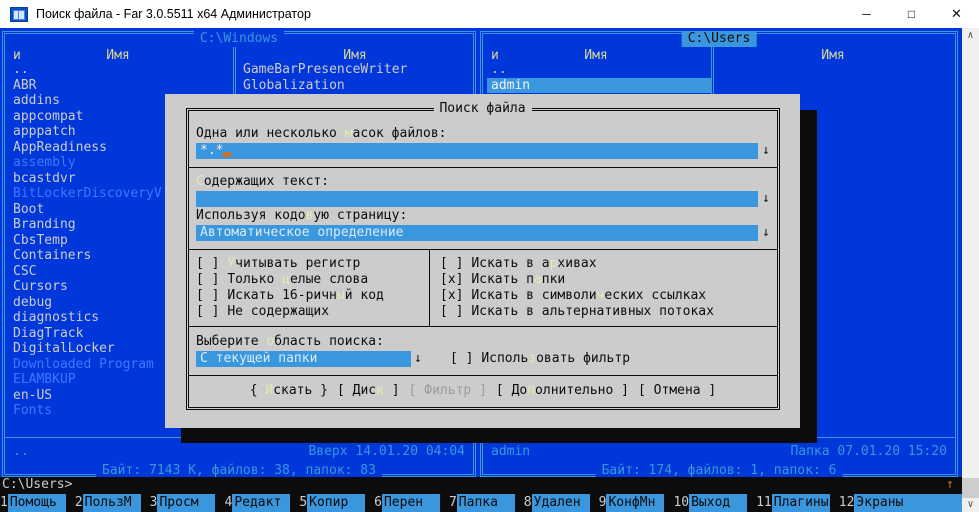  What do you see at coordinates (532, 358) in the screenshot?
I see `checkbox-hotkey: з` at bounding box center [532, 358].